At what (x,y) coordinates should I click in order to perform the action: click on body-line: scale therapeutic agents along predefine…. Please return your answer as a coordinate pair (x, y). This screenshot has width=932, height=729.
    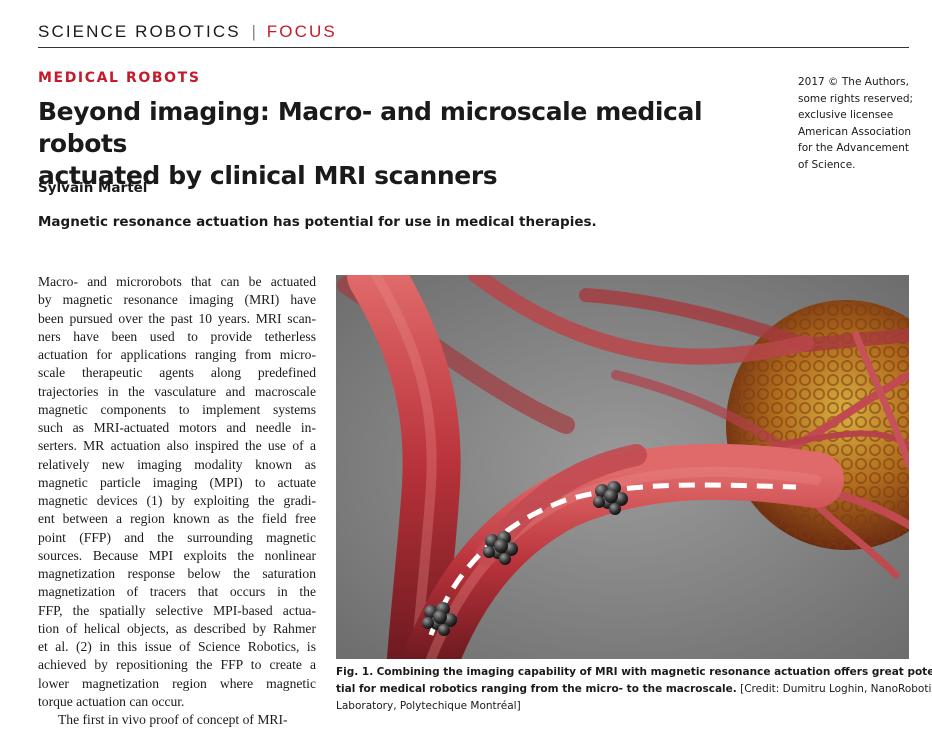
    Looking at the image, I should click on (177, 373).